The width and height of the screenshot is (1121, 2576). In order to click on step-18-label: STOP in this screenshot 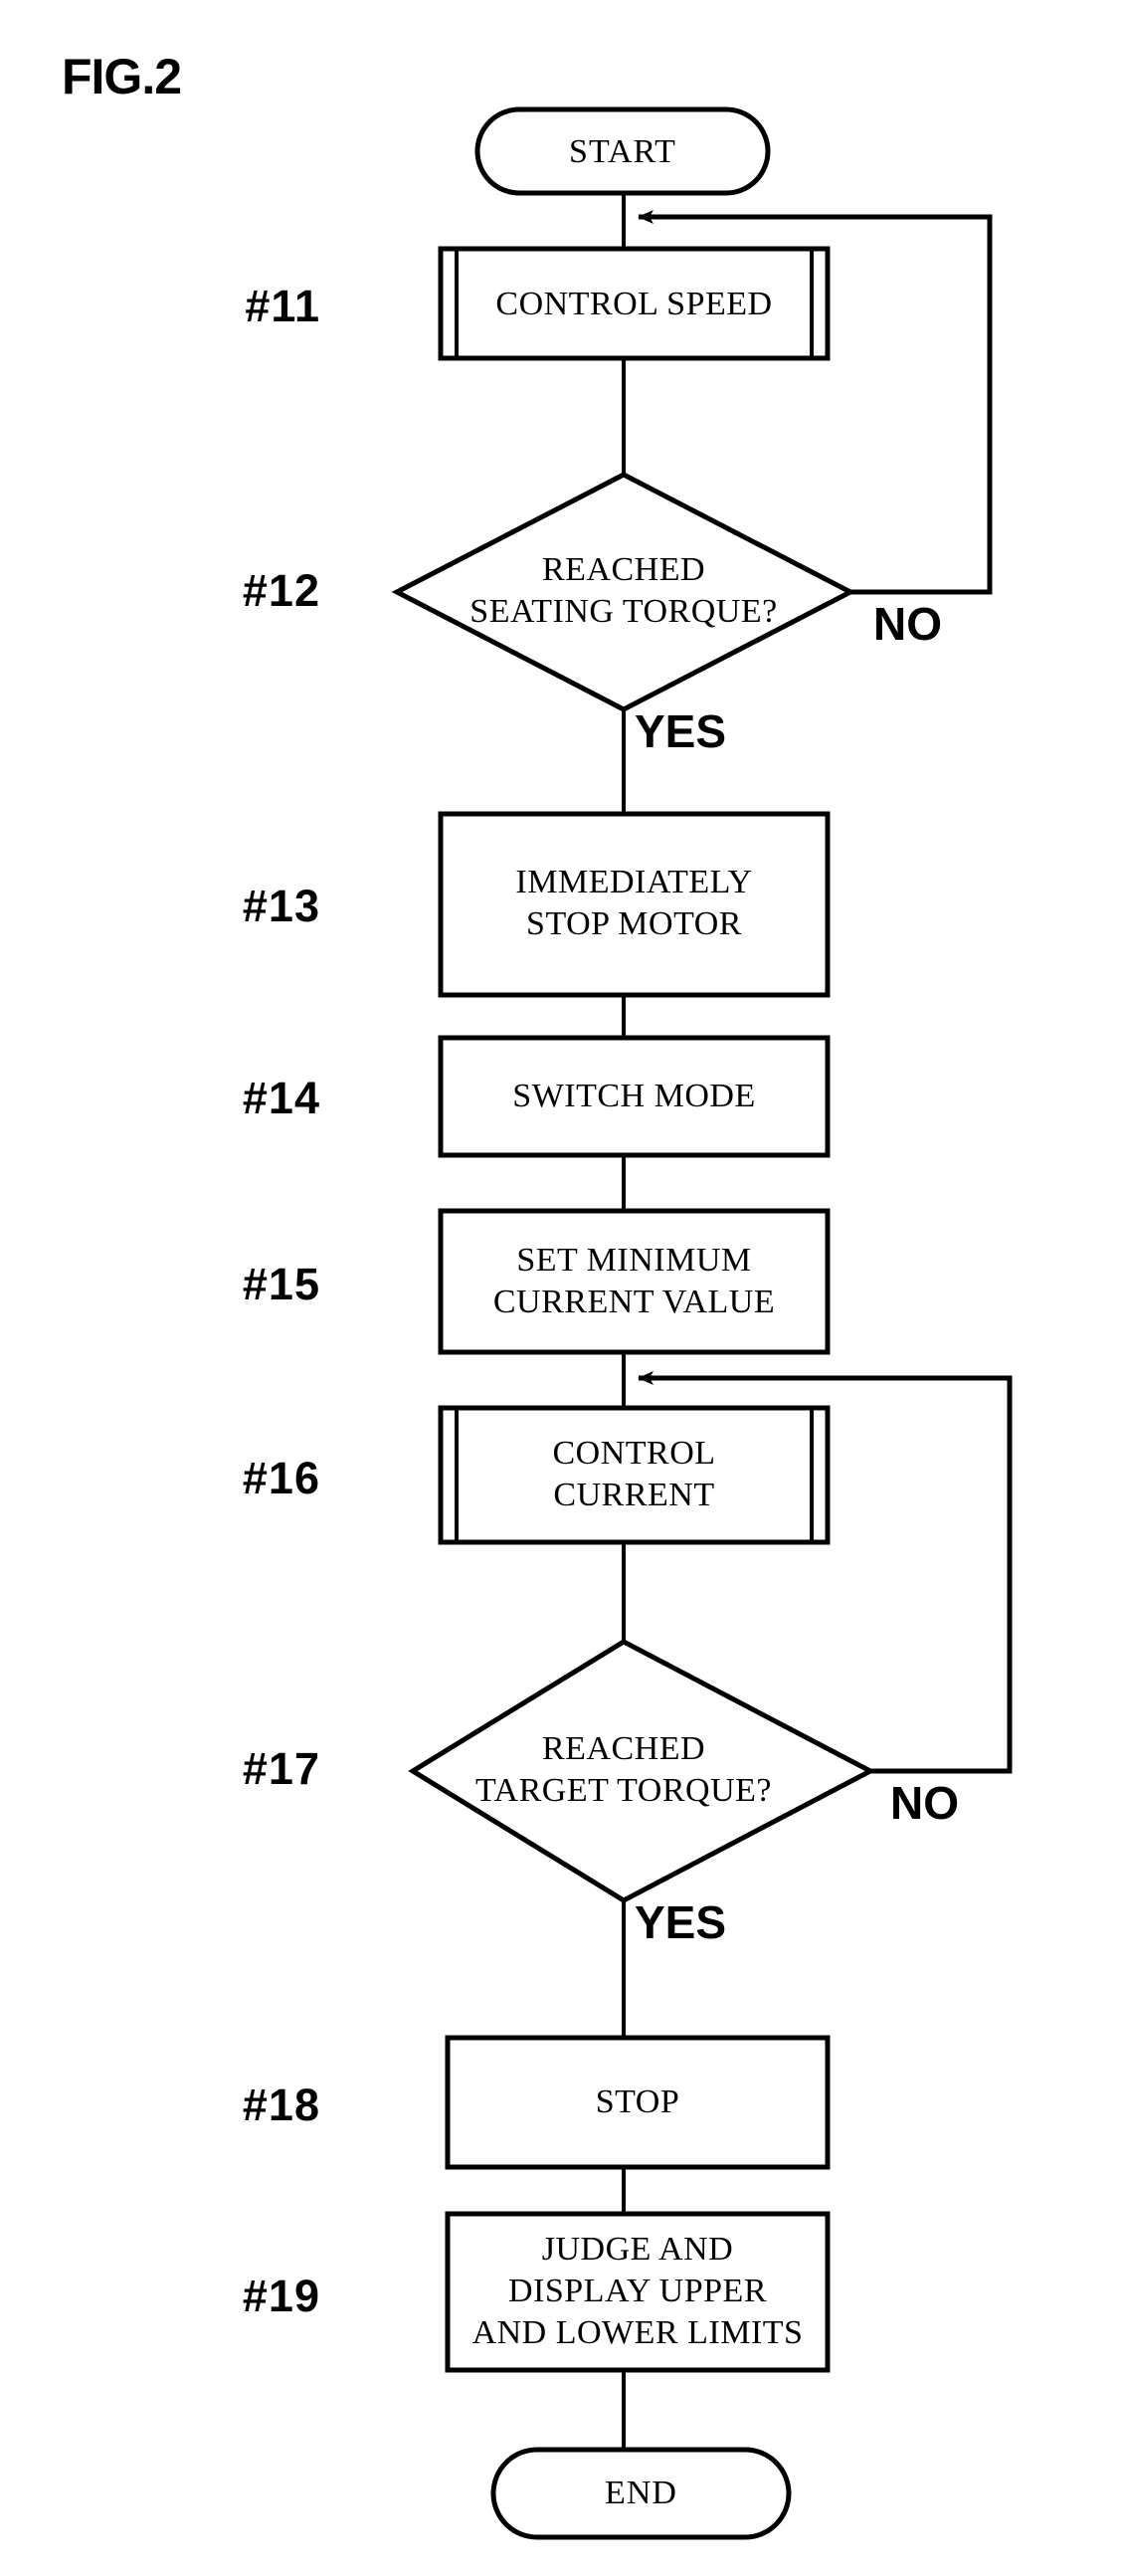, I will do `click(637, 2101)`.